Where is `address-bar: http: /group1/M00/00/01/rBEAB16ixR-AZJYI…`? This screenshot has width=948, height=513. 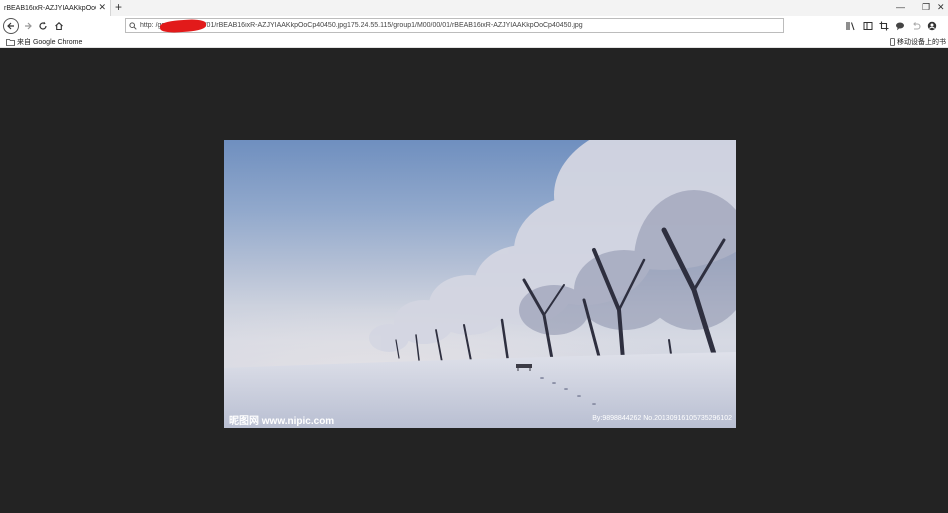 address-bar: http: /group1/M00/00/01/rBEAB16ixR-AZJYI… is located at coordinates (454, 26).